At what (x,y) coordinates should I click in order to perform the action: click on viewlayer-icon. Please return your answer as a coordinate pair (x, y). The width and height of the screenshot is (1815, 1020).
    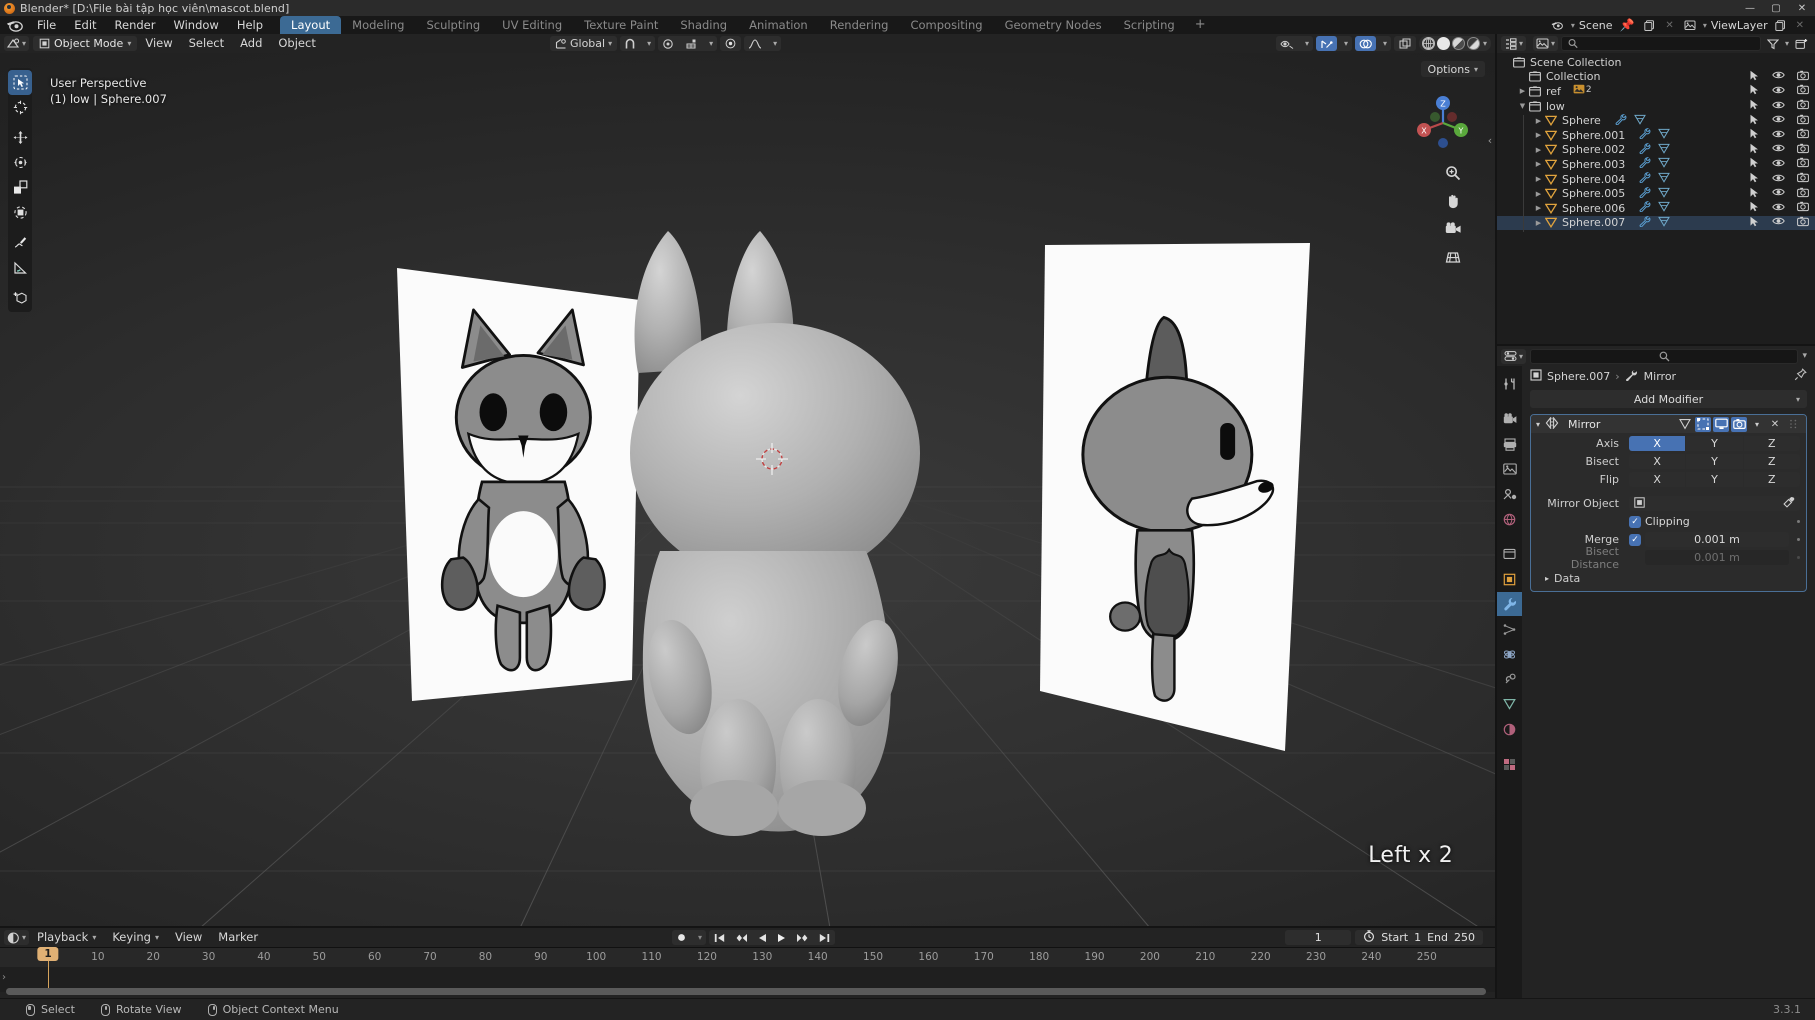
    Looking at the image, I should click on (1690, 25).